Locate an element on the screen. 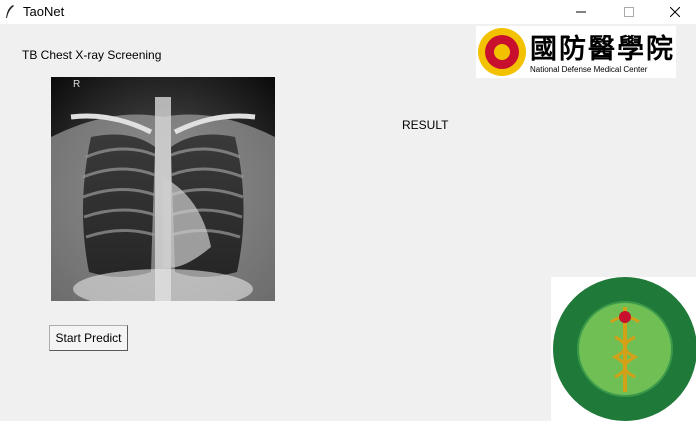 The width and height of the screenshot is (696, 421). hospital-emblem-icon is located at coordinates (624, 349).